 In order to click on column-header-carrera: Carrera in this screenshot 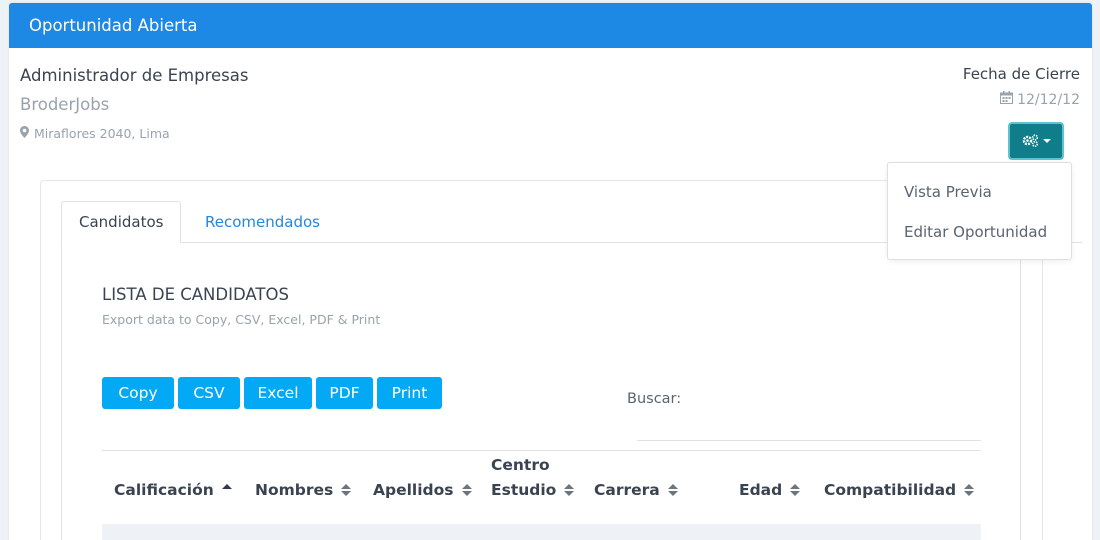, I will do `click(636, 490)`.